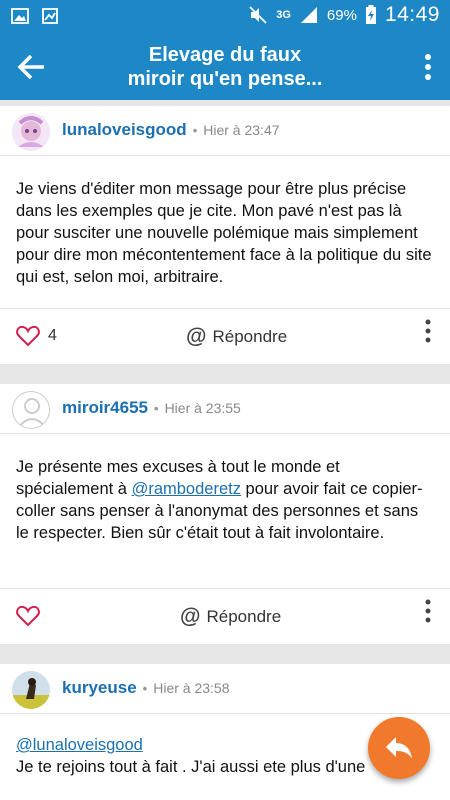 Image resolution: width=450 pixels, height=800 pixels. Describe the element at coordinates (20, 16) in the screenshot. I see `image-icon` at that location.